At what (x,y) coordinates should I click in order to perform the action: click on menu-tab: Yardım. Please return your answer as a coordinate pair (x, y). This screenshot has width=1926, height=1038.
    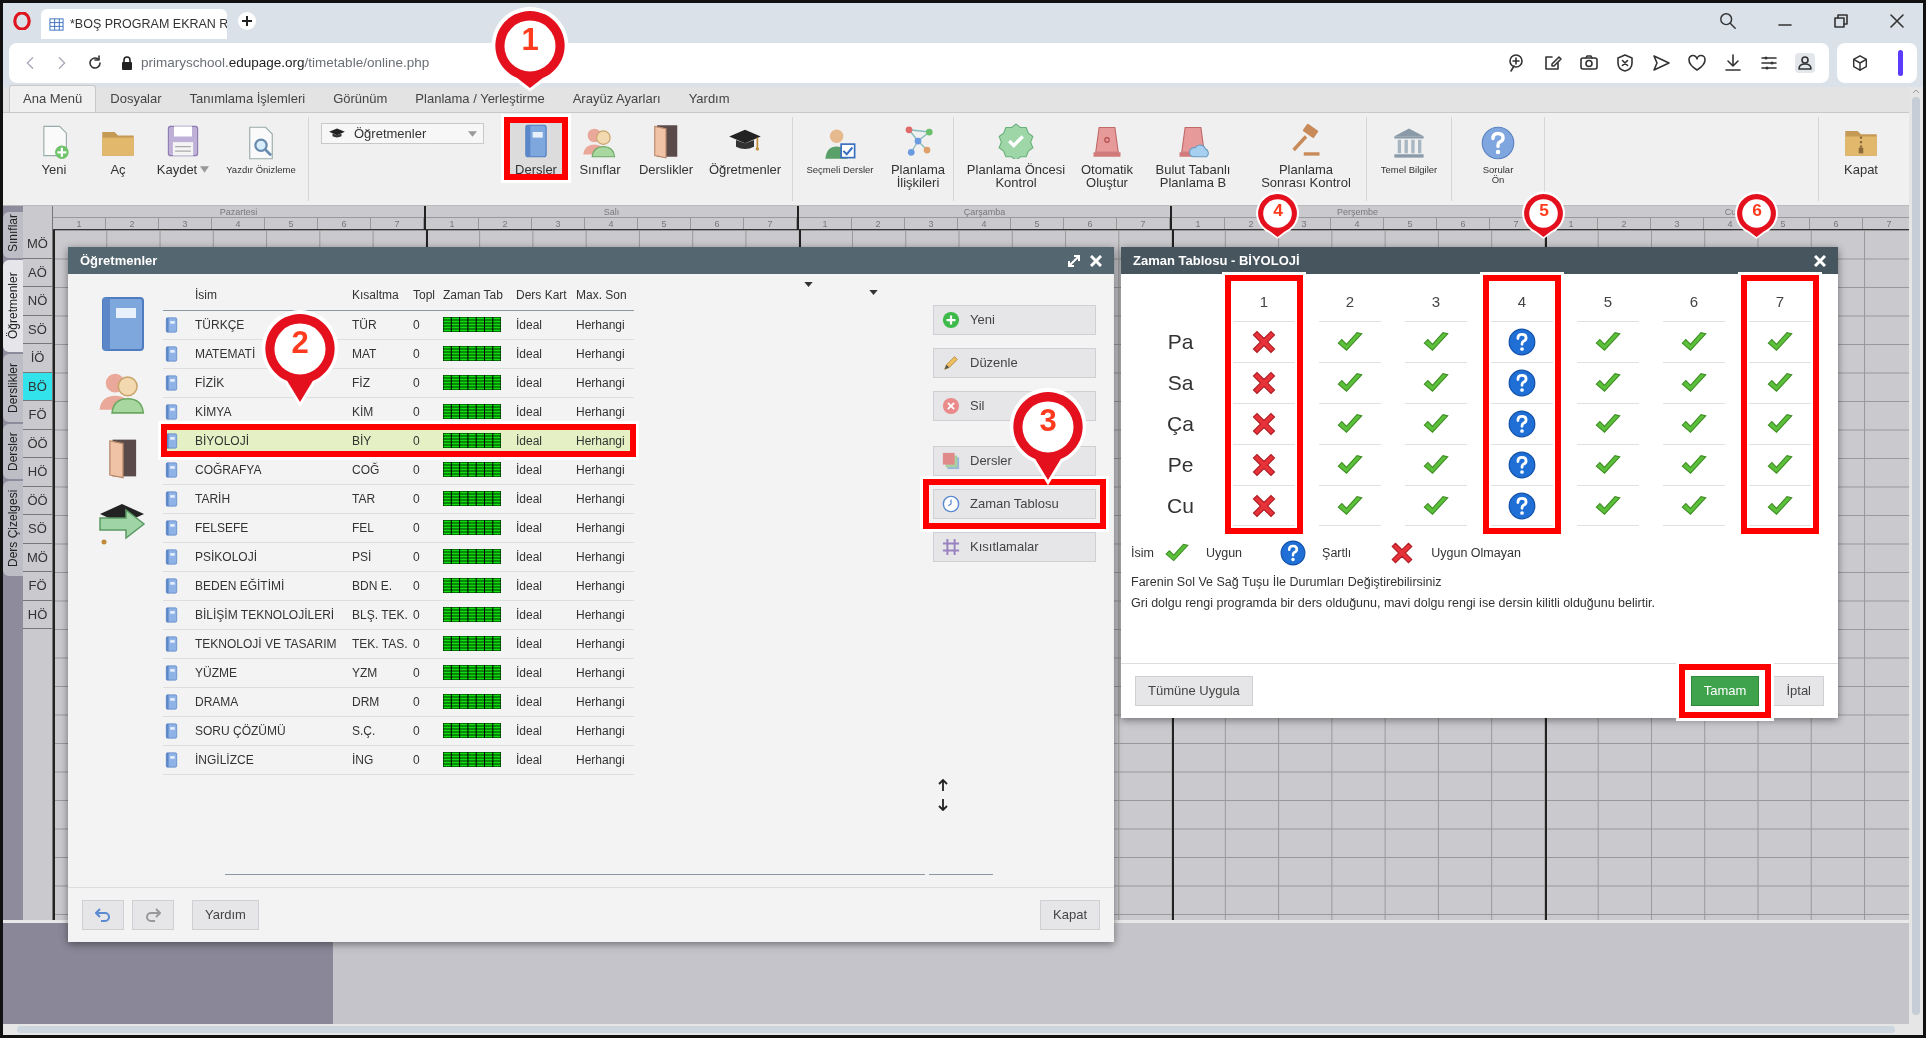
    Looking at the image, I should click on (709, 98).